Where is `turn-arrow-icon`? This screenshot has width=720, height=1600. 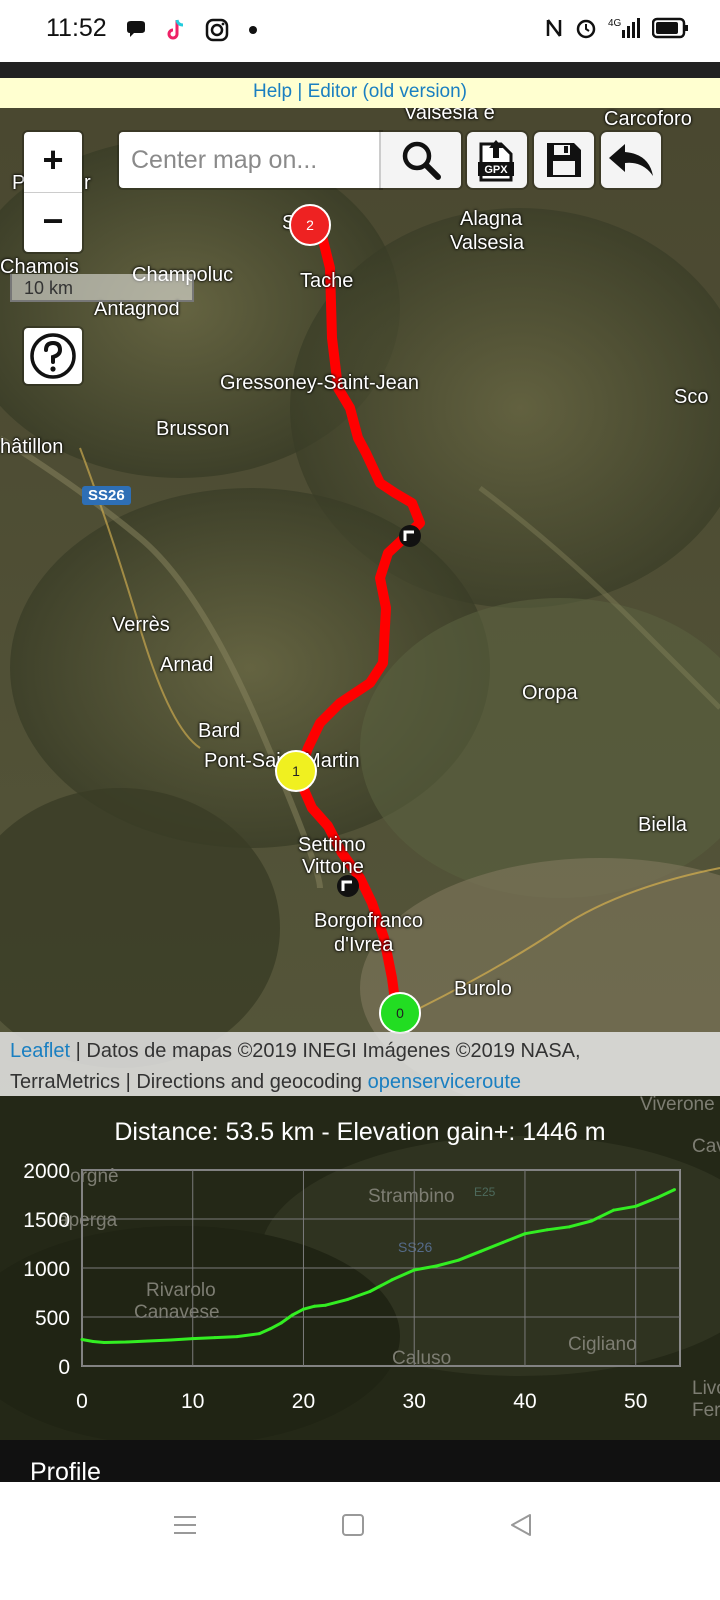
turn-arrow-icon is located at coordinates (410, 536).